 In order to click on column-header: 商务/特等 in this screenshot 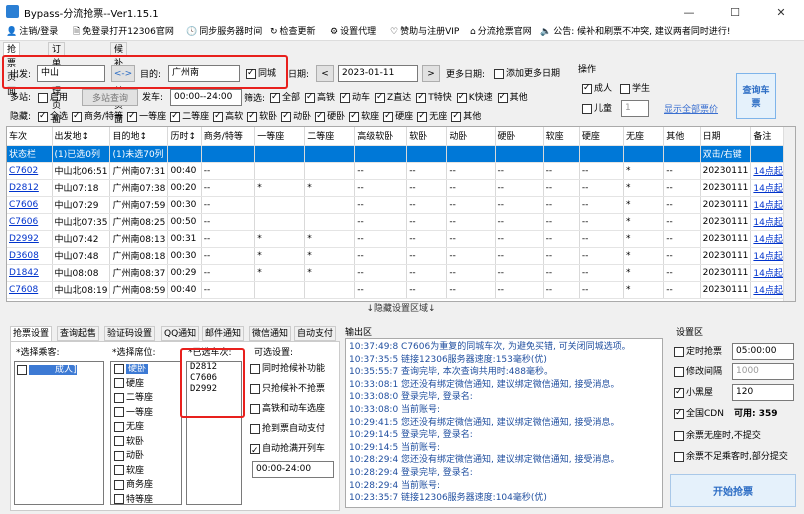, I will do `click(228, 136)`.